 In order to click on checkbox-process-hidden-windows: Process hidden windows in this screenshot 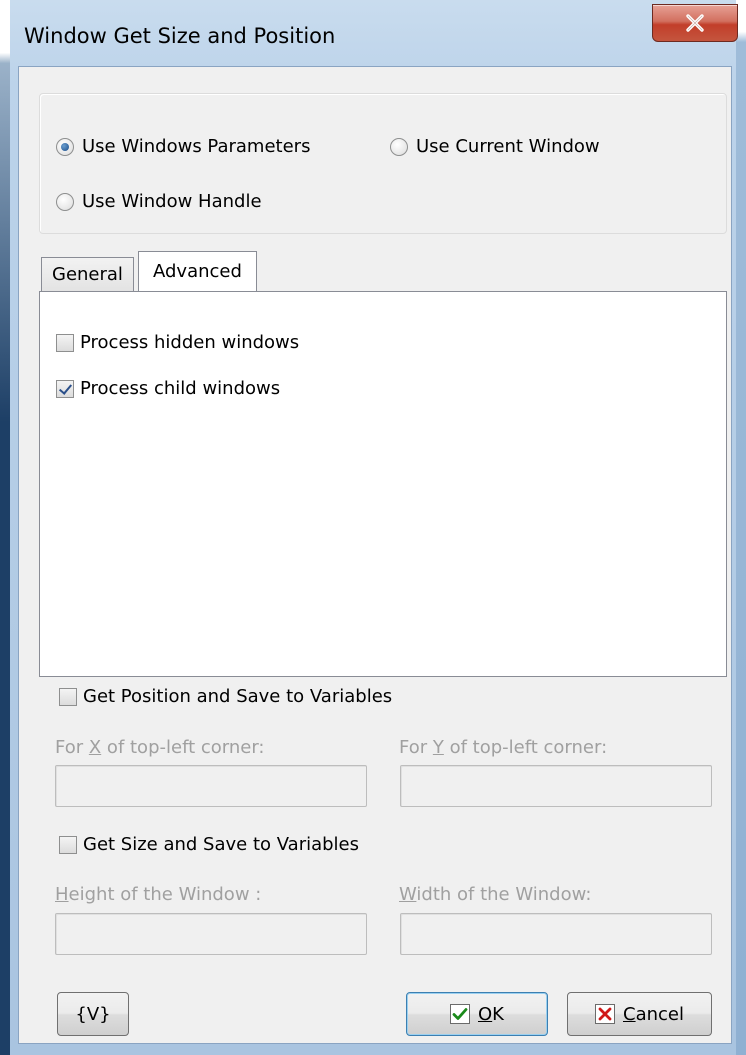, I will do `click(177, 342)`.